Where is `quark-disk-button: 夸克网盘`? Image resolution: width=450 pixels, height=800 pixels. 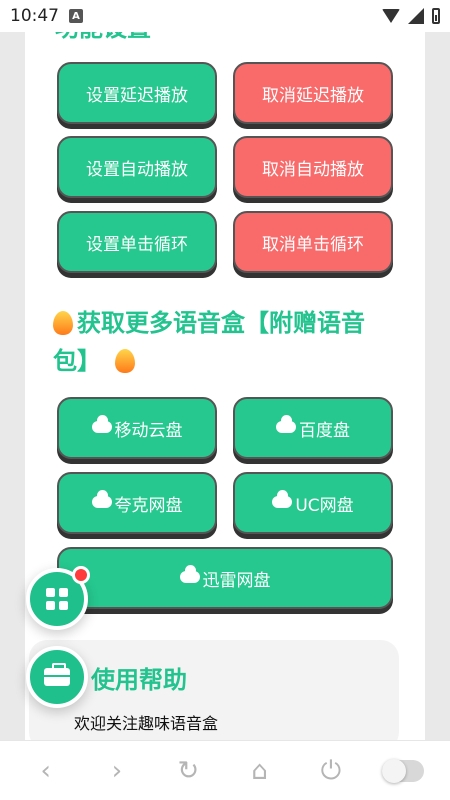 quark-disk-button: 夸克网盘 is located at coordinates (137, 503).